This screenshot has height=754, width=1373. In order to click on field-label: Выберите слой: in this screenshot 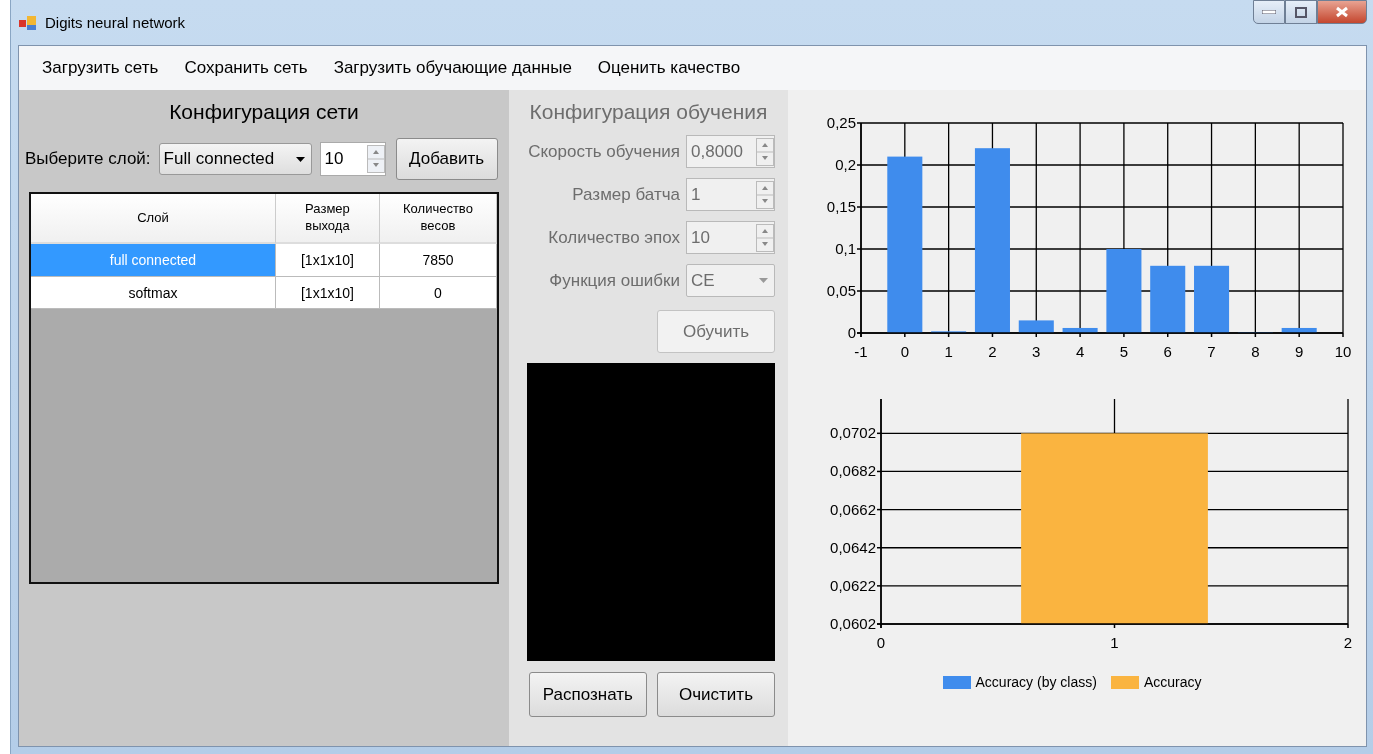, I will do `click(88, 159)`.